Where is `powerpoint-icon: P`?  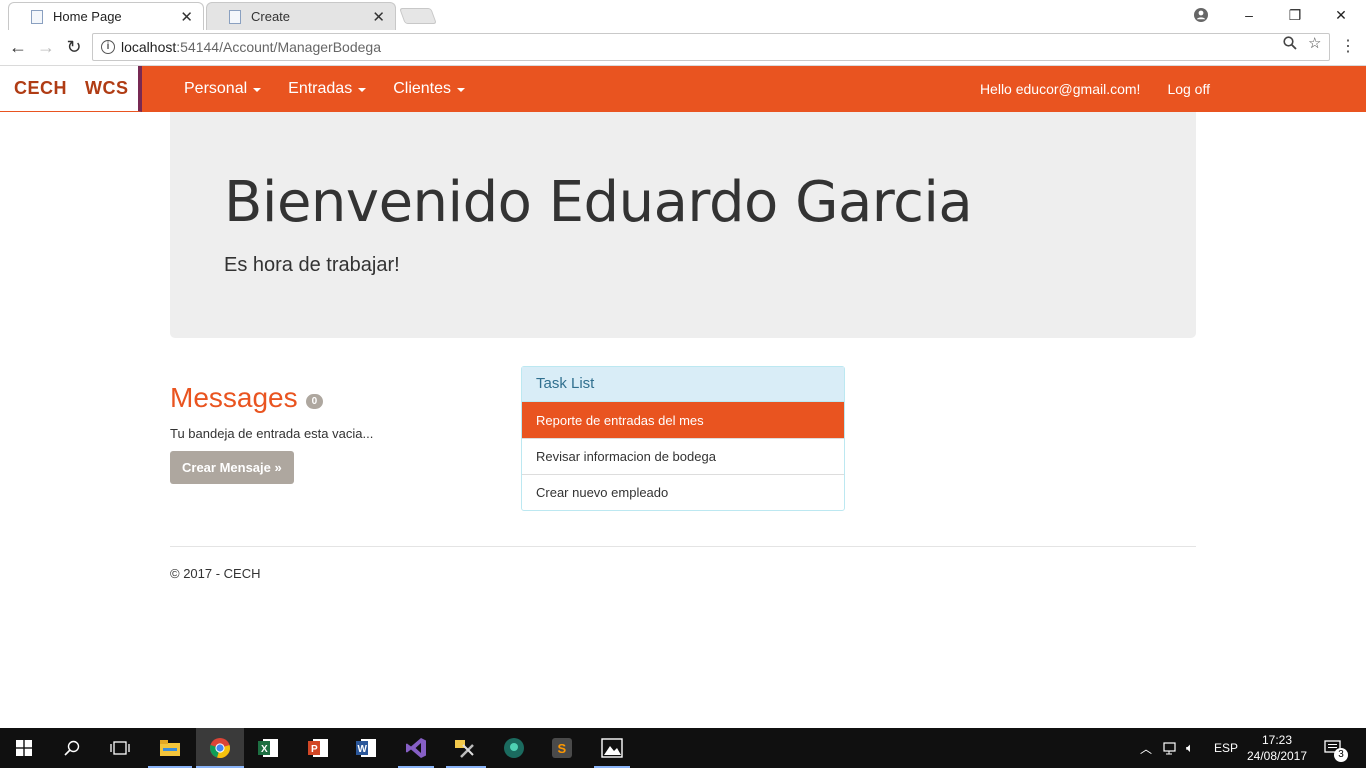 powerpoint-icon: P is located at coordinates (318, 748).